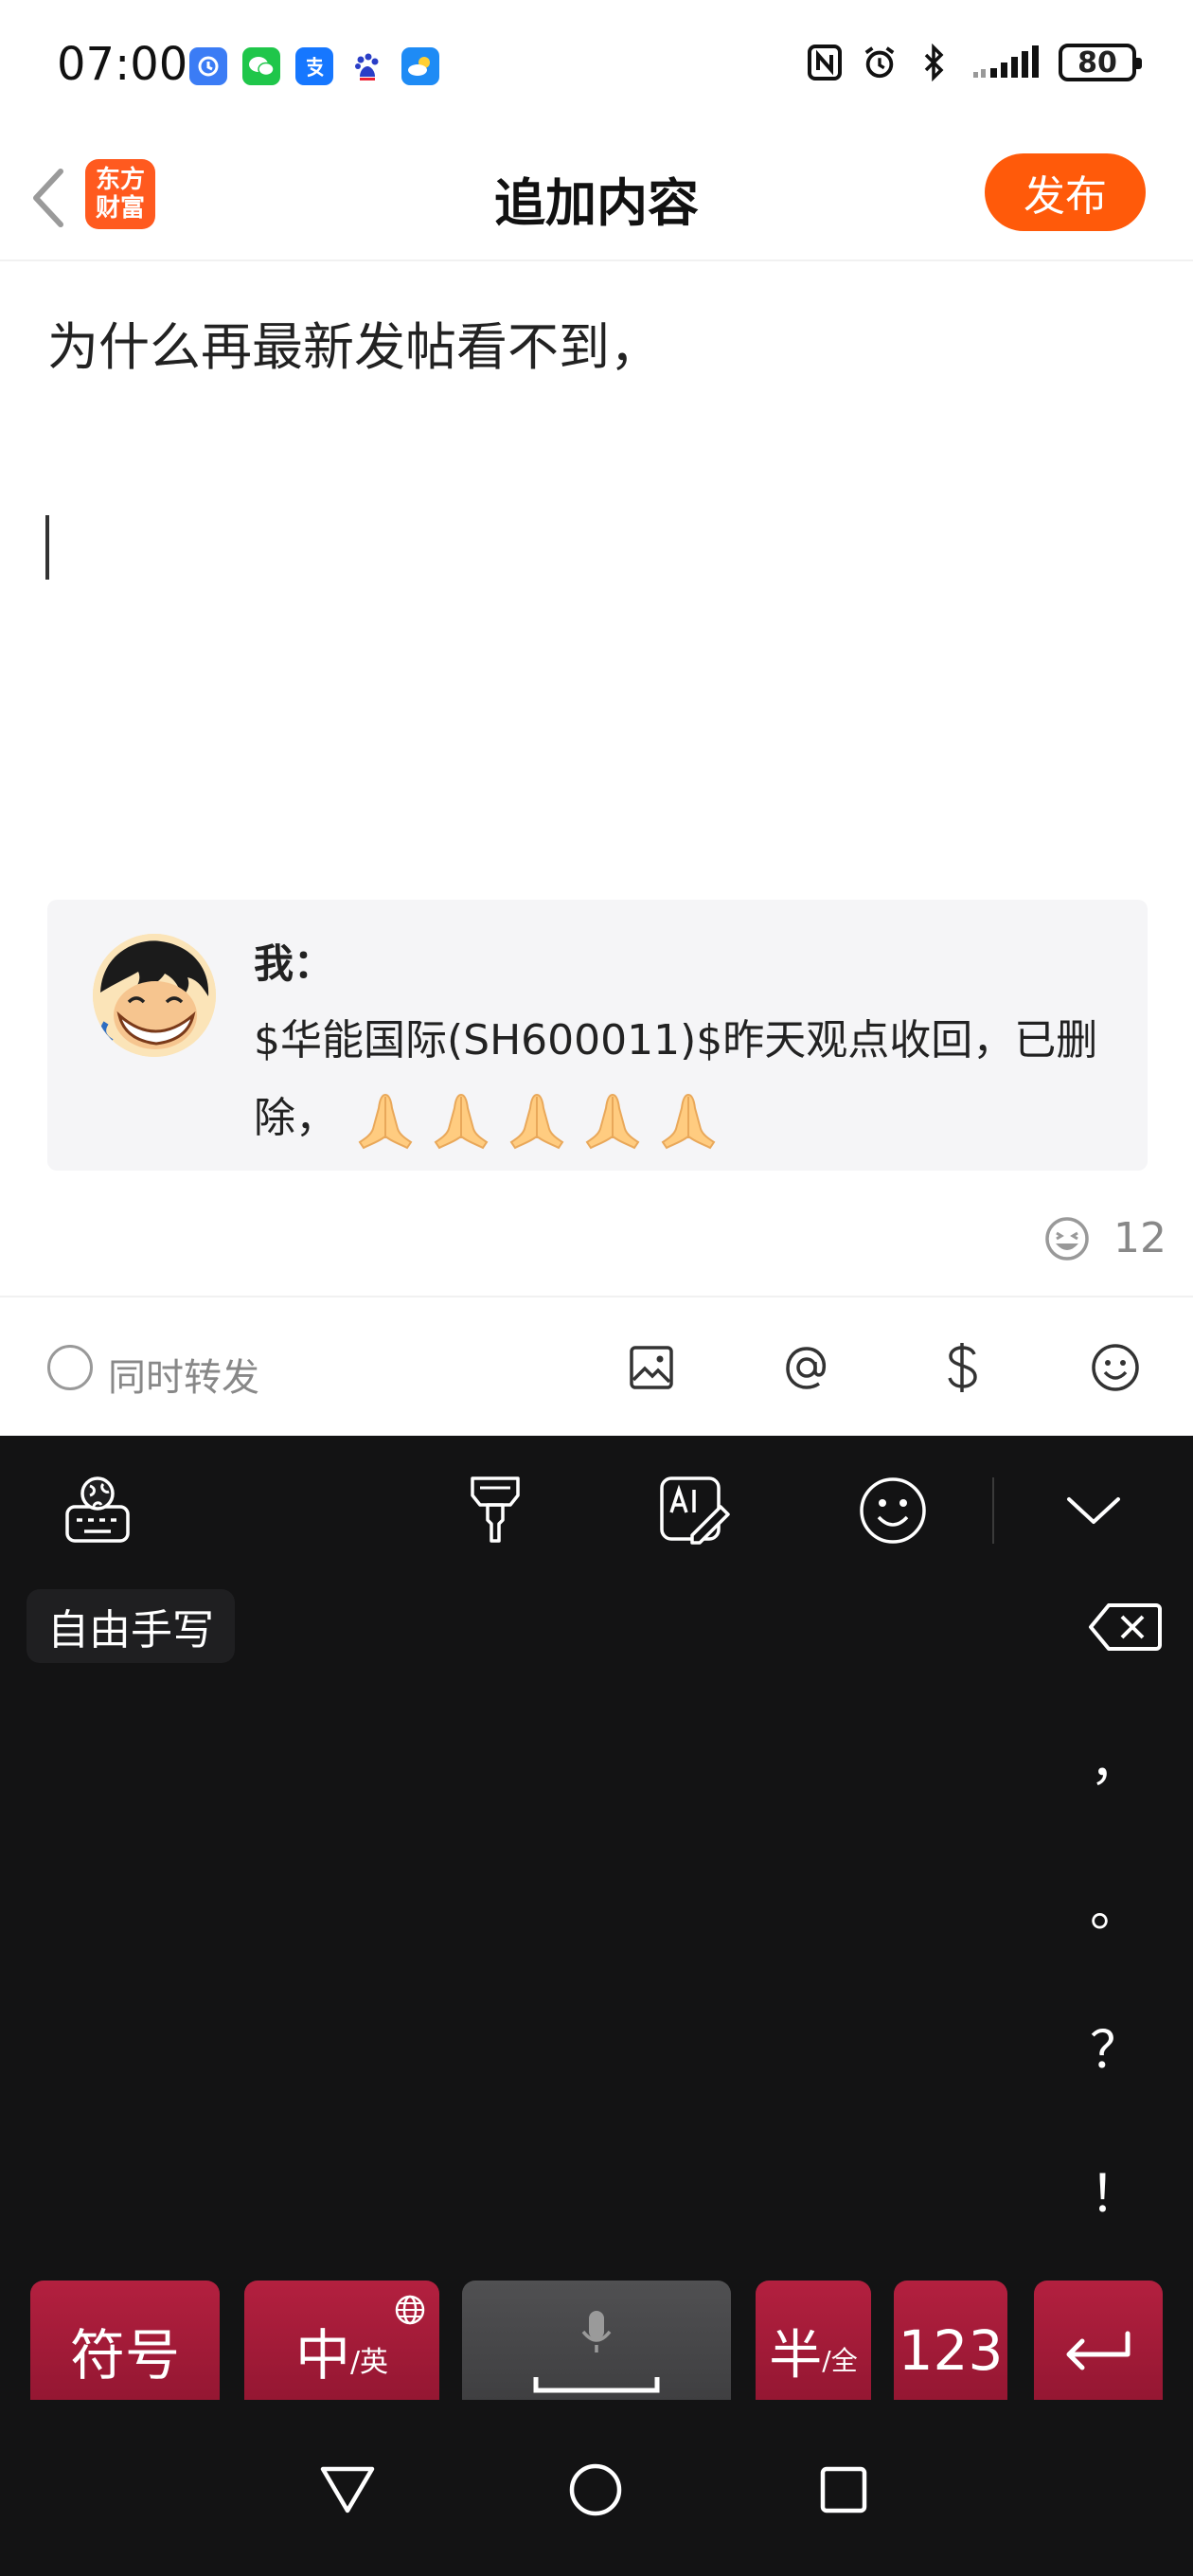 The width and height of the screenshot is (1193, 2576). Describe the element at coordinates (696, 1510) in the screenshot. I see `ai-writing-icon` at that location.